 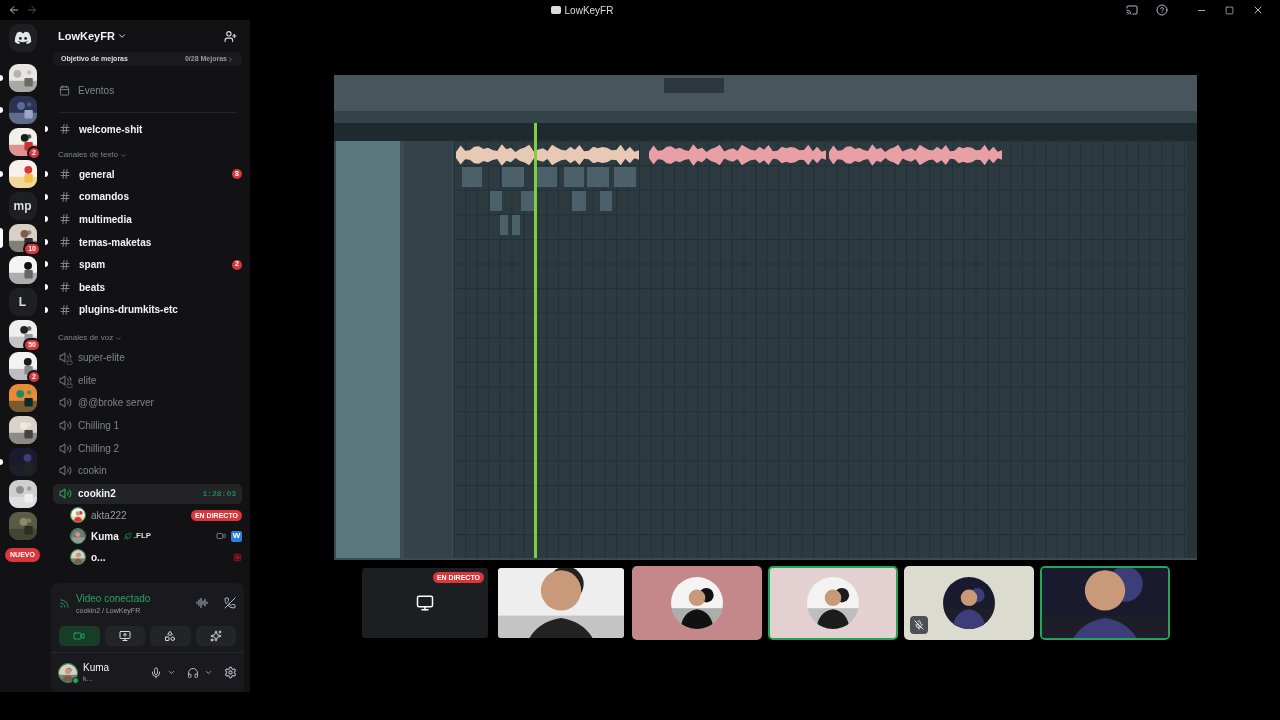 I want to click on connection-icon, so click(x=64, y=603).